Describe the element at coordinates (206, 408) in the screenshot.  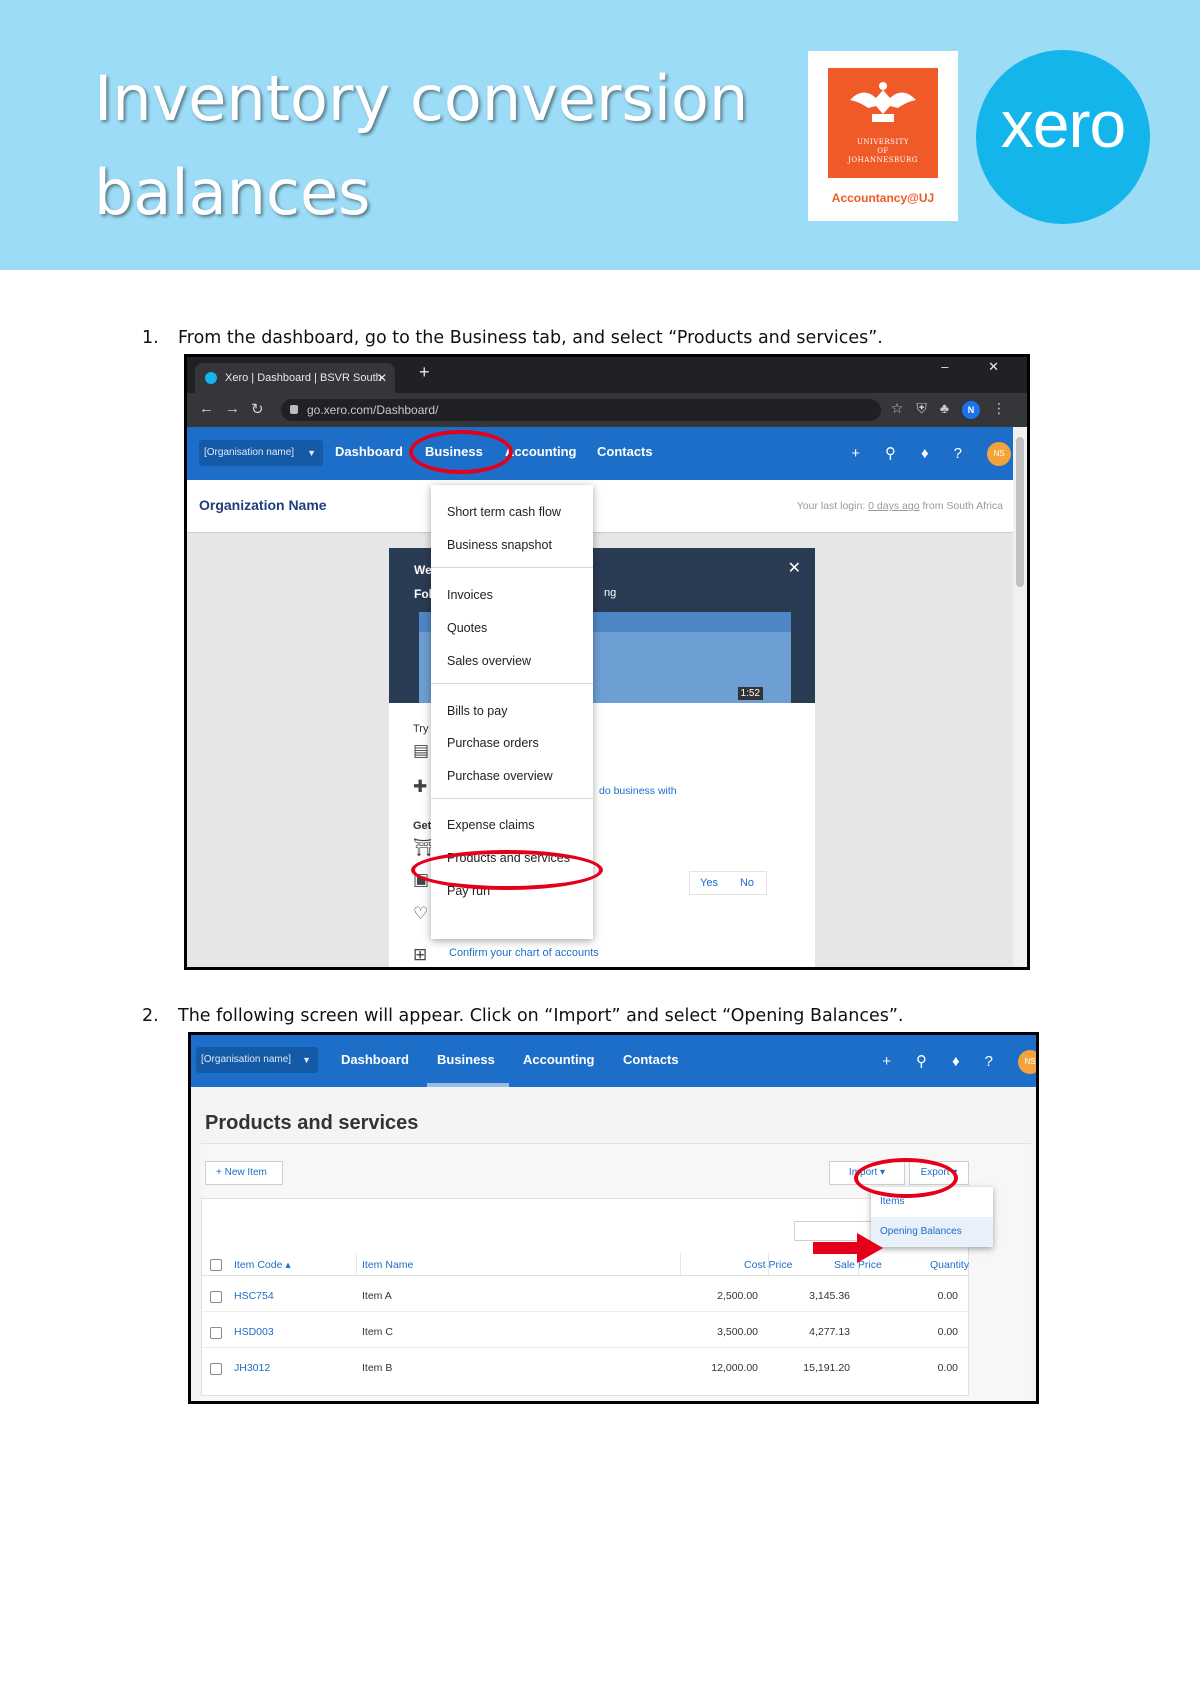
I see `back-icon: ←` at that location.